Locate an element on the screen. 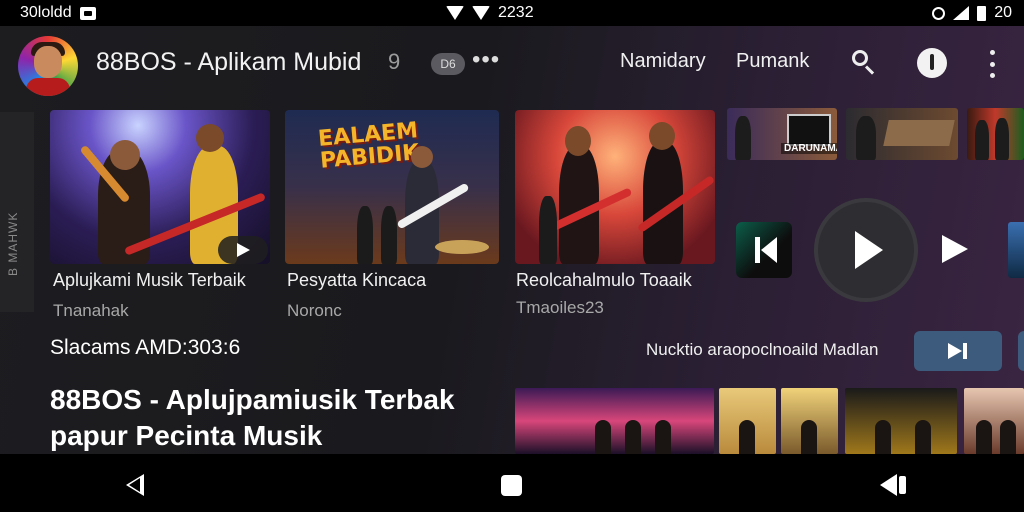  info-icon is located at coordinates (932, 63).